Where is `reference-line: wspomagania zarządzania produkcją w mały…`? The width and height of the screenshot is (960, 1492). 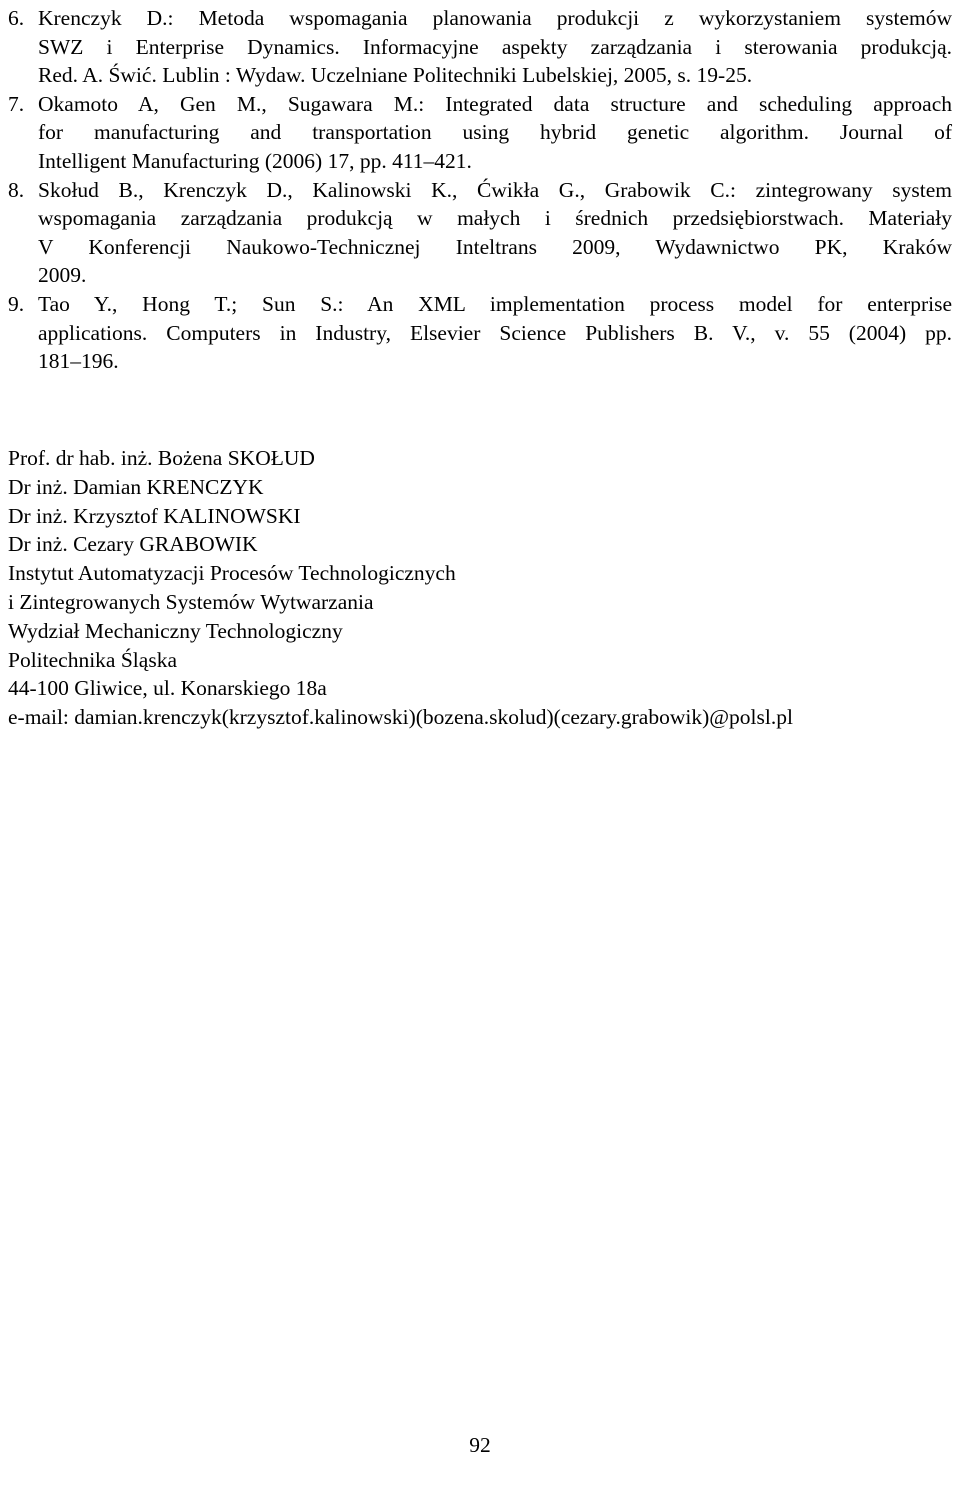 reference-line: wspomagania zarządzania produkcją w mały… is located at coordinates (495, 218).